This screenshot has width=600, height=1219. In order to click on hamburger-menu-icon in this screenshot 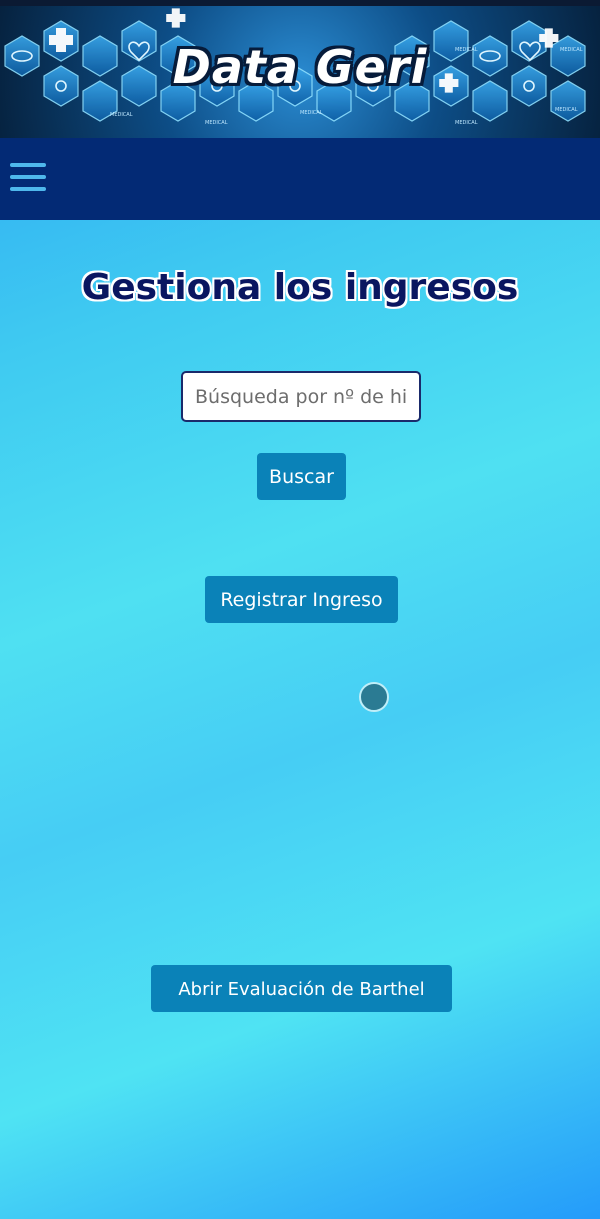, I will do `click(28, 179)`.